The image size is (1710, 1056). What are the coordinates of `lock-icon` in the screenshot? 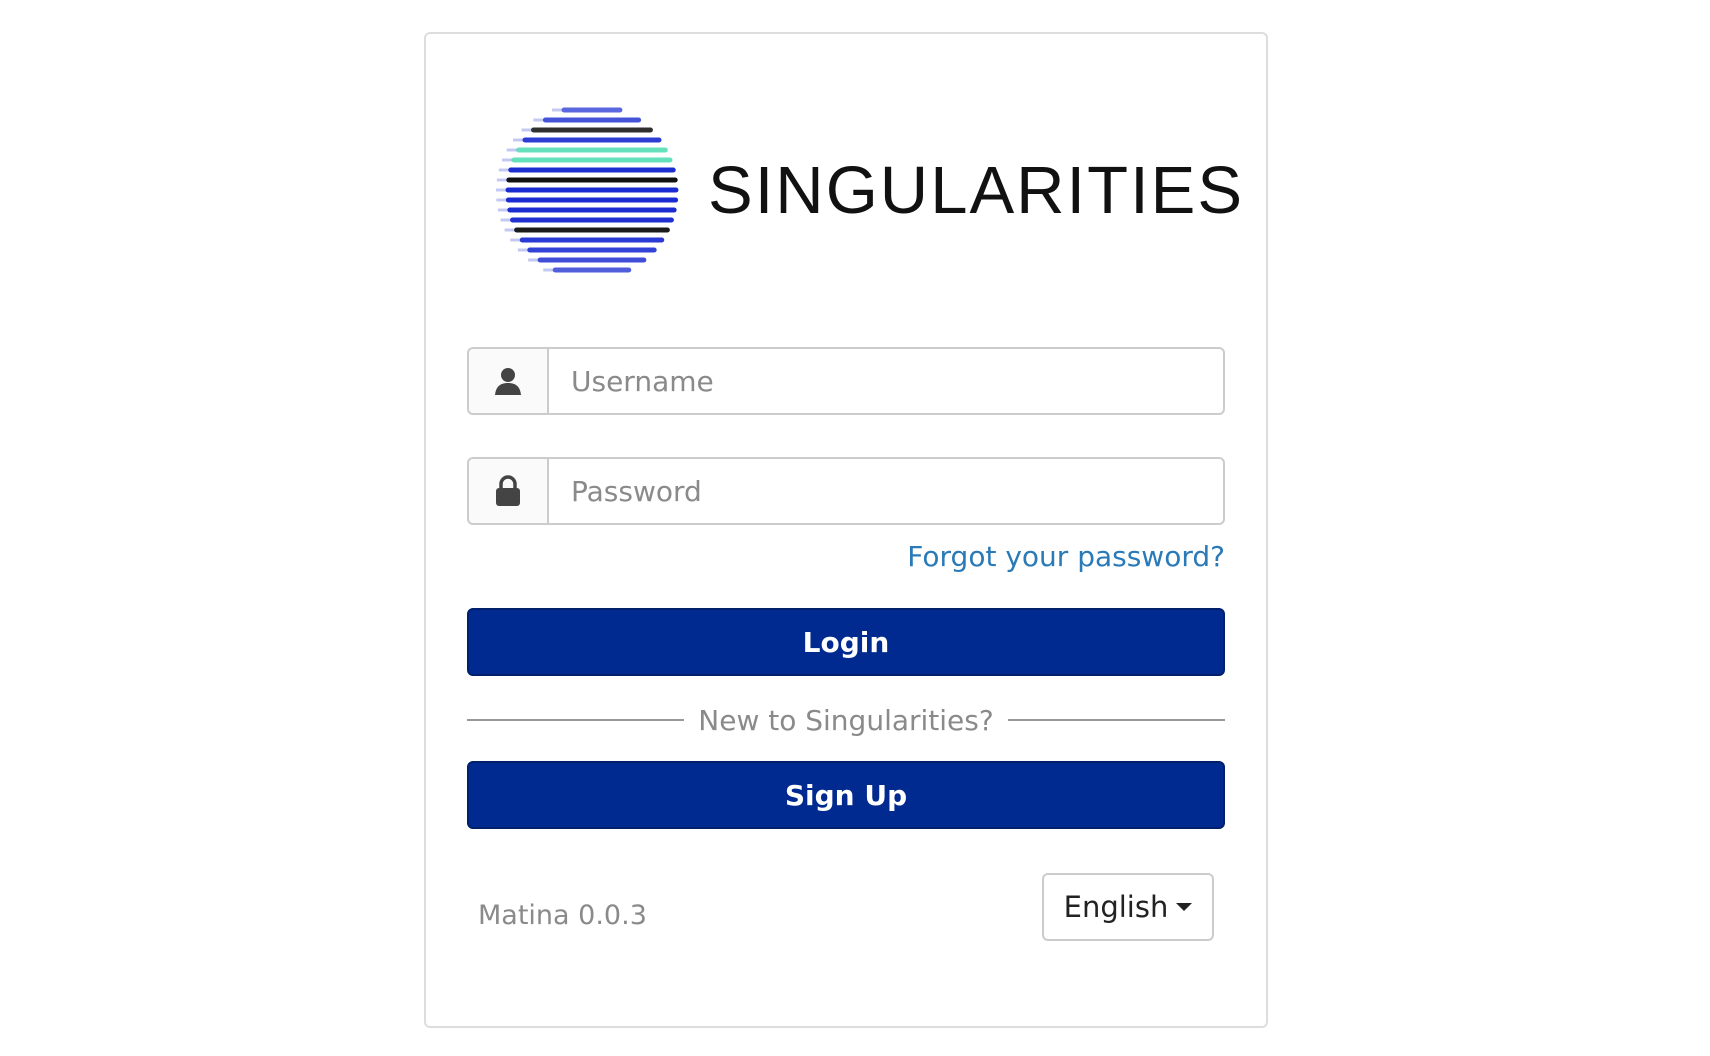 It's located at (509, 491).